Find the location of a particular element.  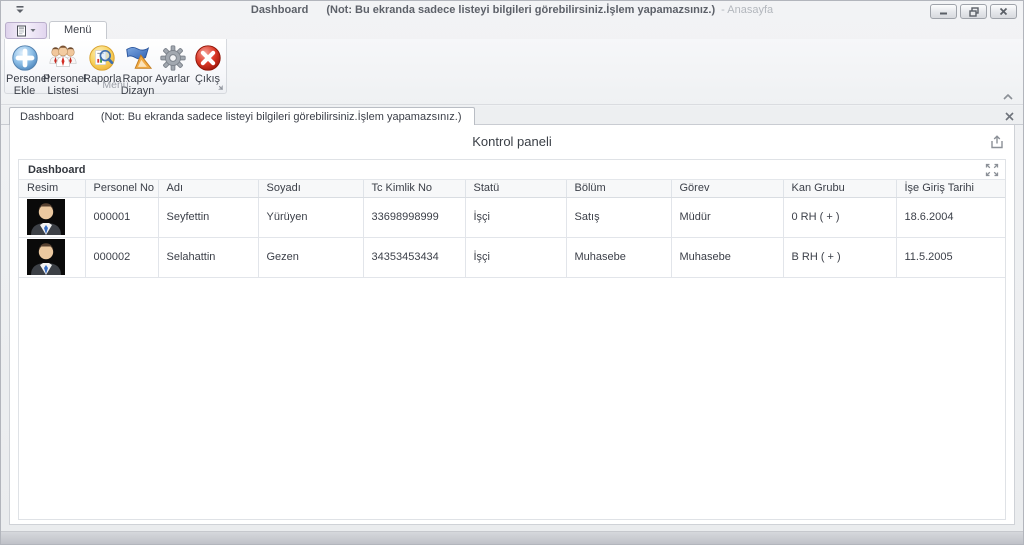

cell-personel-no: 000001 is located at coordinates (122, 217).